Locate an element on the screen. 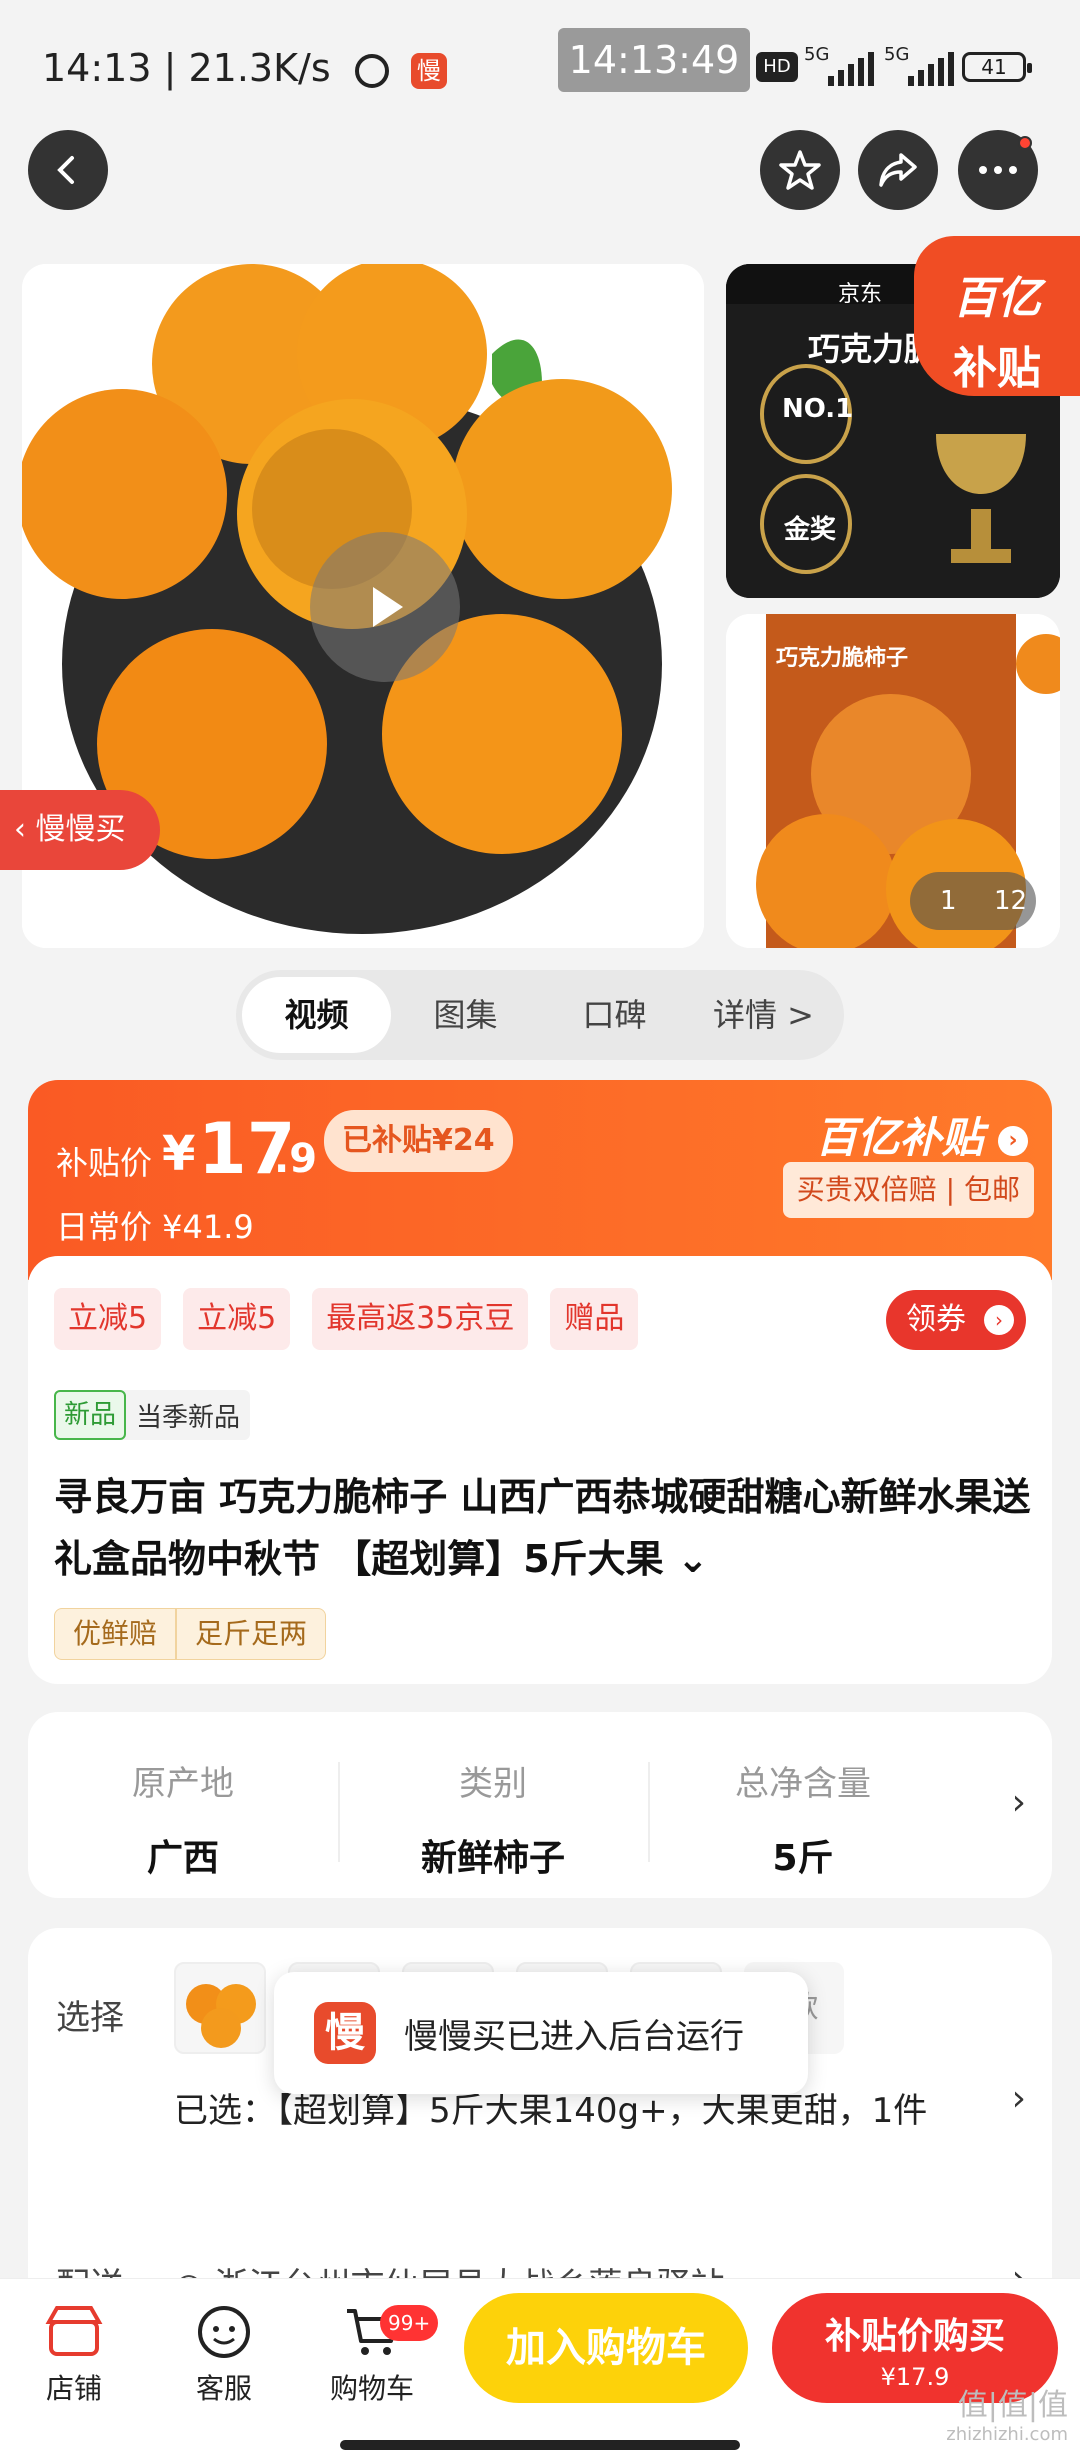  billion-subsidy-link: 百亿补贴 › is located at coordinates (921, 1134).